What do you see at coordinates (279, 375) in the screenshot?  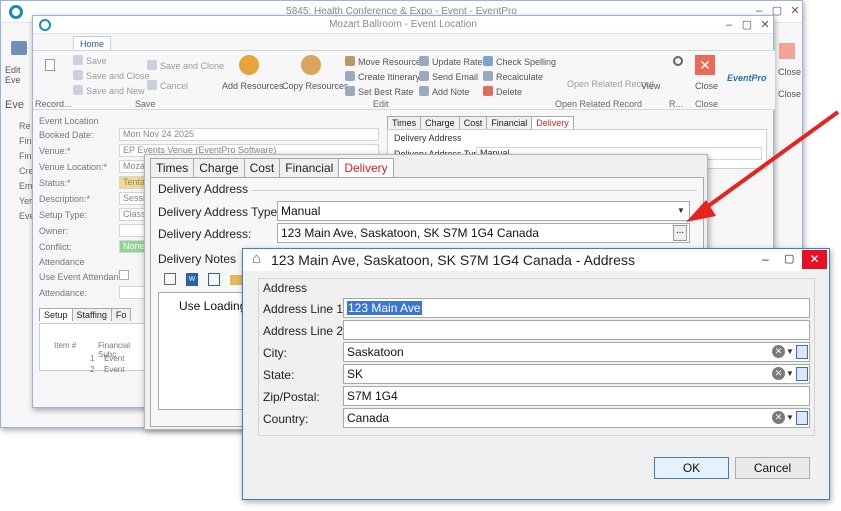 I see `state-label: State:` at bounding box center [279, 375].